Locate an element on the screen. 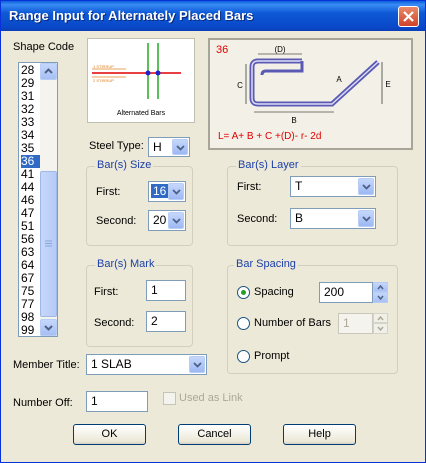 This screenshot has height=463, width=426. spacing-input: 200 is located at coordinates (346, 292).